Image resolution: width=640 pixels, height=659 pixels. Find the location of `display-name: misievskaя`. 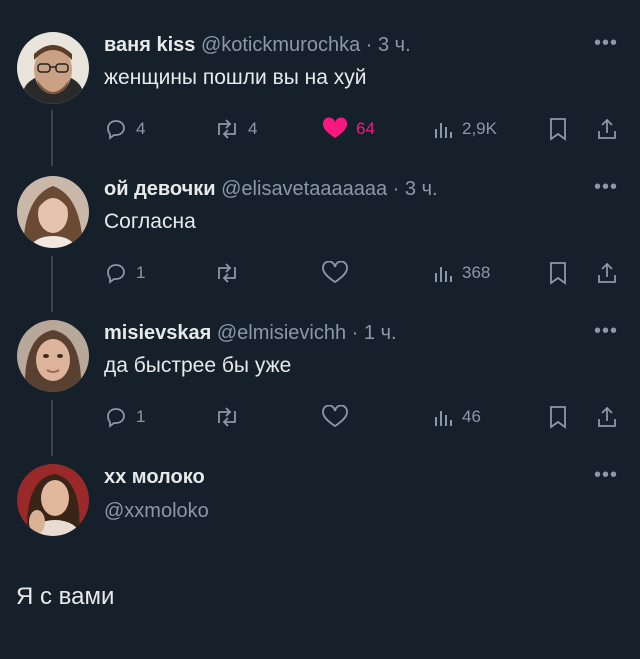

display-name: misievskaя is located at coordinates (157, 333).